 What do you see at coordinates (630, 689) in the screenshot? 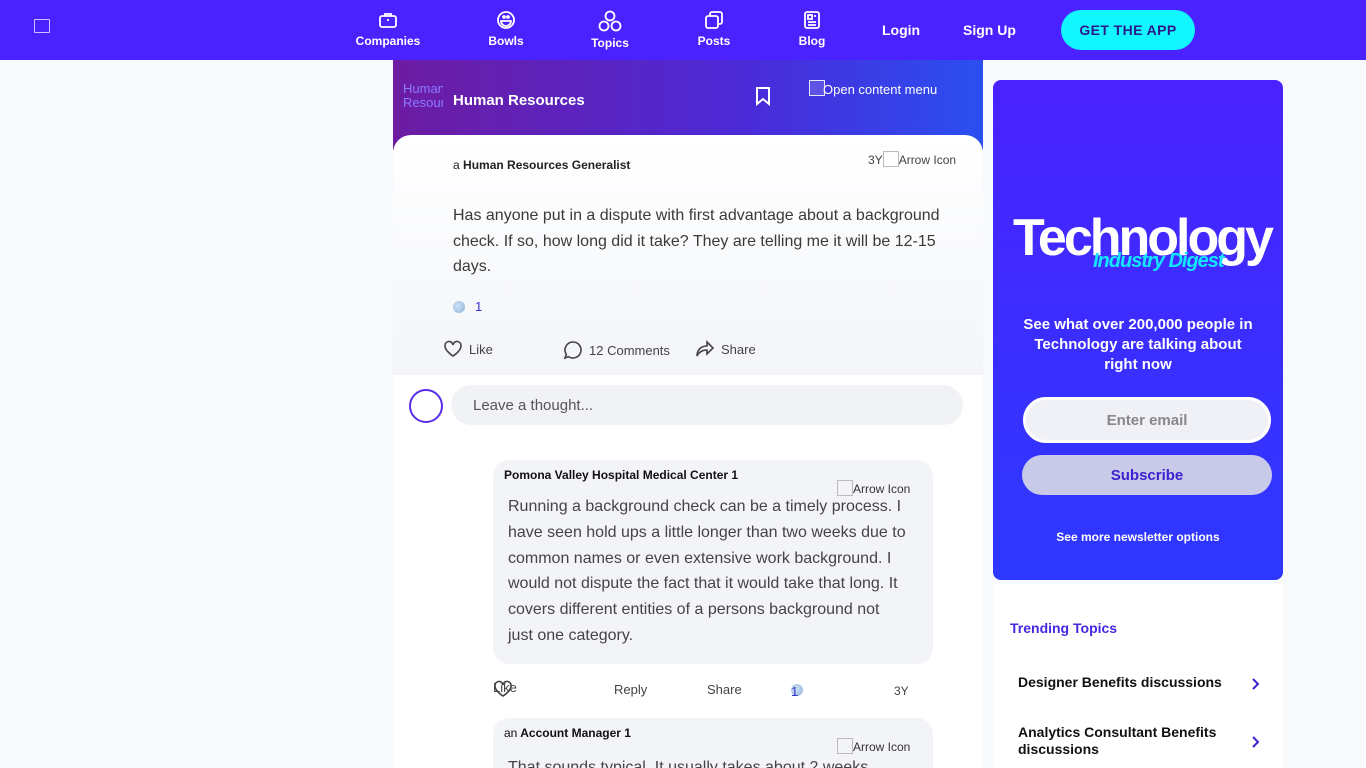
I see `comment-reply-button: Reply` at bounding box center [630, 689].